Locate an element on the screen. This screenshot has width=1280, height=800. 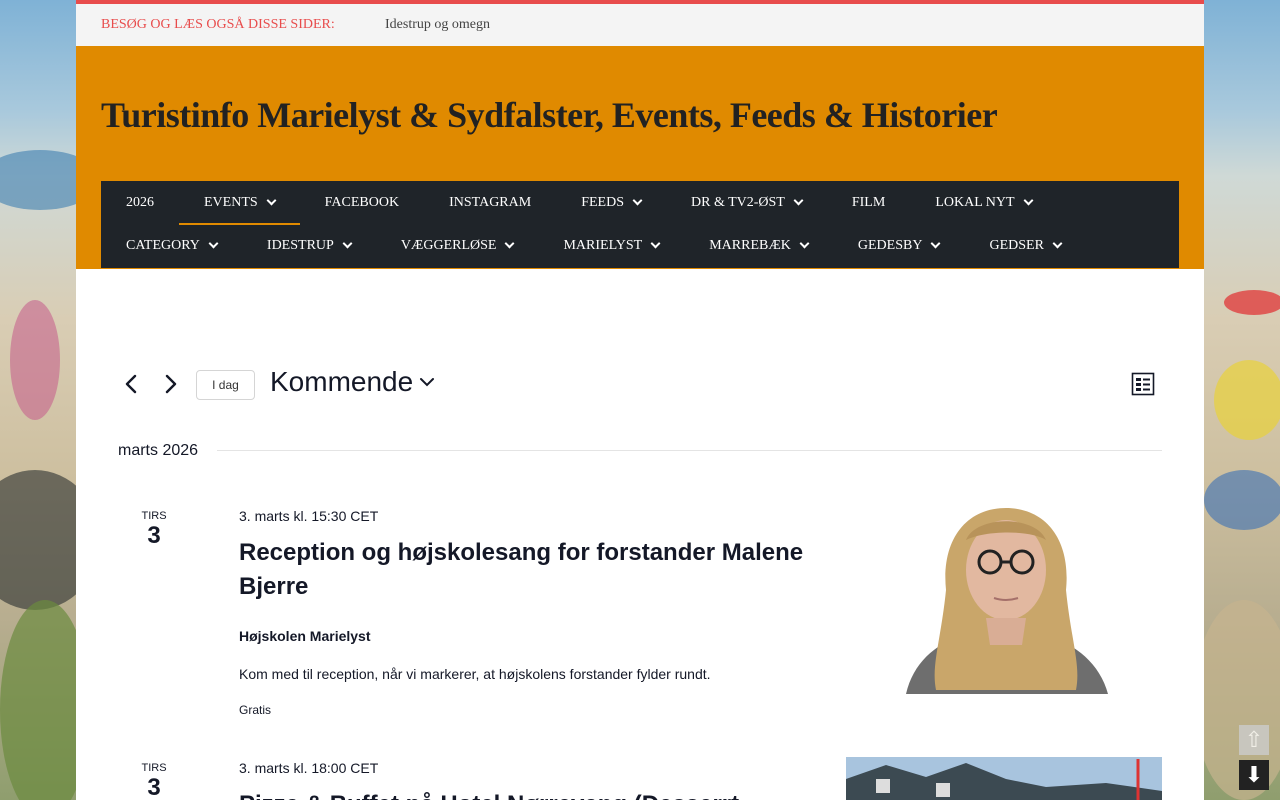
nav-item-label: DR & TV2-ØST is located at coordinates (738, 202).